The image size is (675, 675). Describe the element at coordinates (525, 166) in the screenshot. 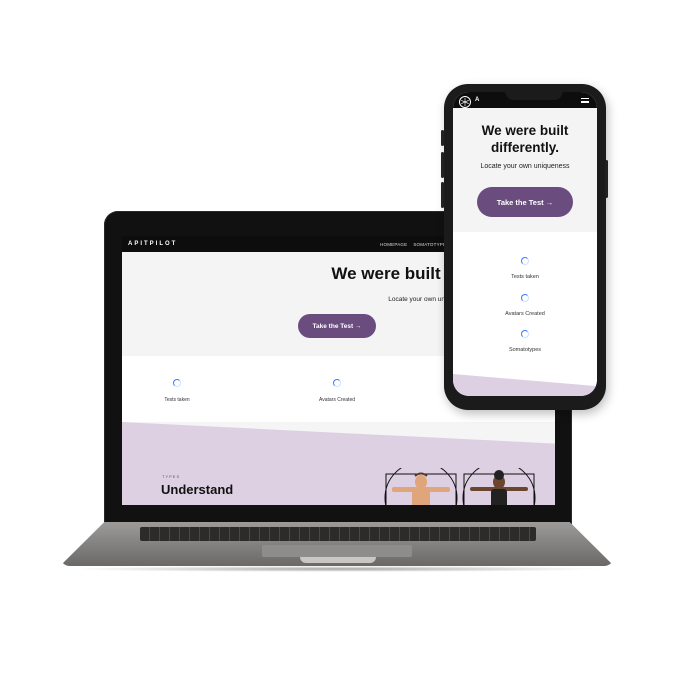

I see `phone-hero-subtitle: Locate your own uniqueness` at that location.